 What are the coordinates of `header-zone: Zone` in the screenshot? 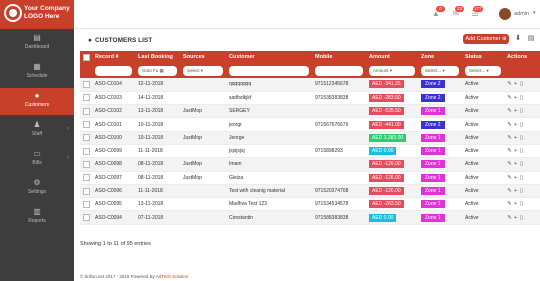 It's located at (440, 57).